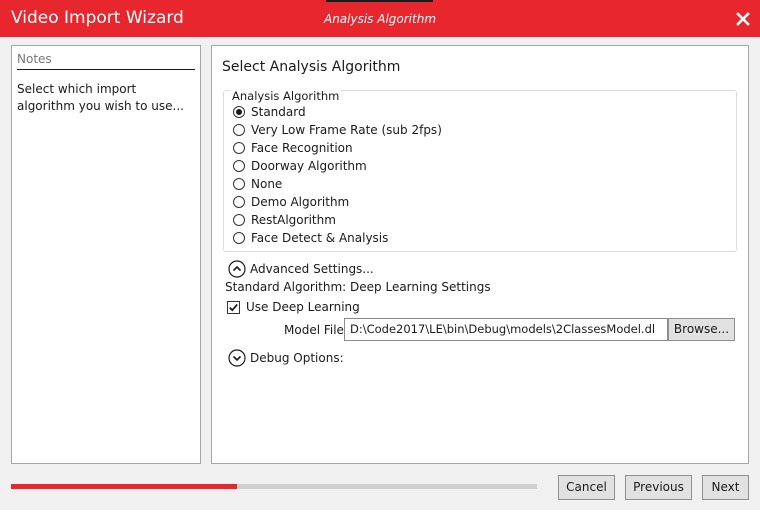 Image resolution: width=760 pixels, height=510 pixels. Describe the element at coordinates (725, 487) in the screenshot. I see `next-button: Next` at that location.